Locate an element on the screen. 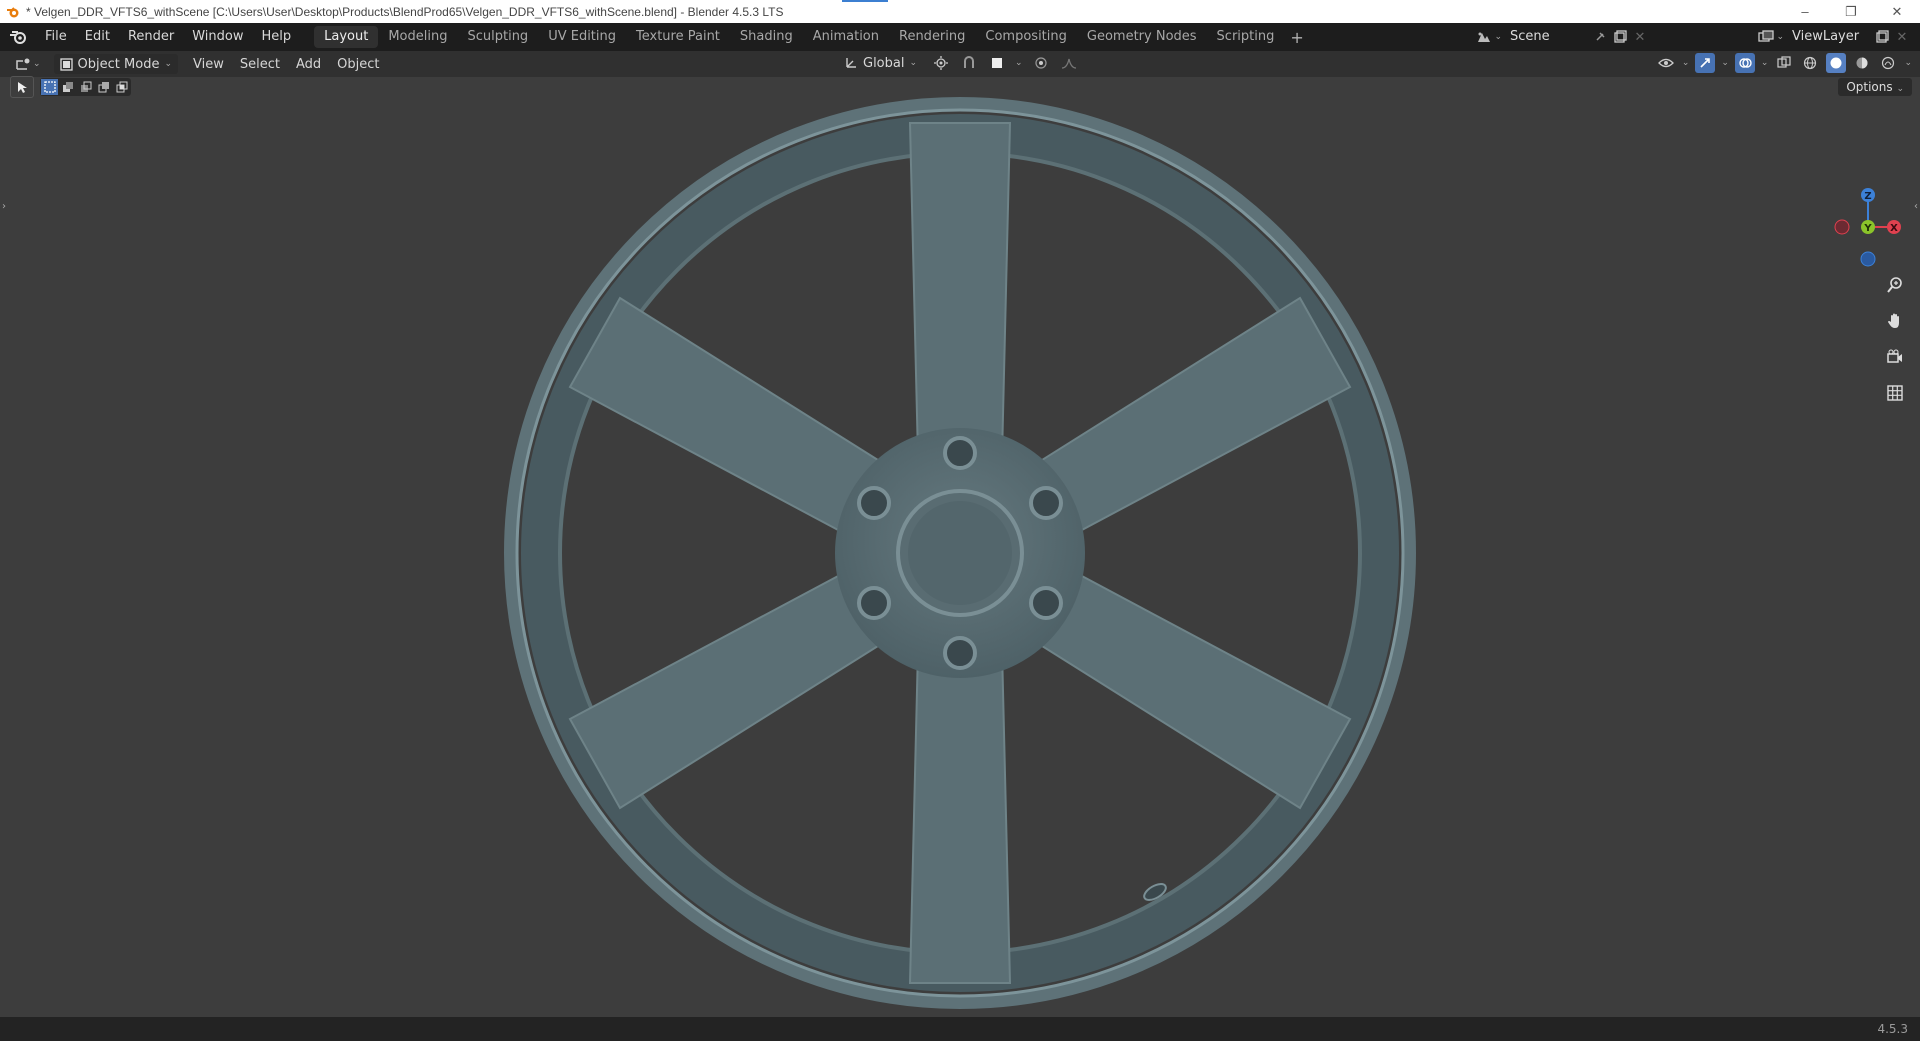 The height and width of the screenshot is (1041, 1920). restore-button: ❐ is located at coordinates (1851, 11).